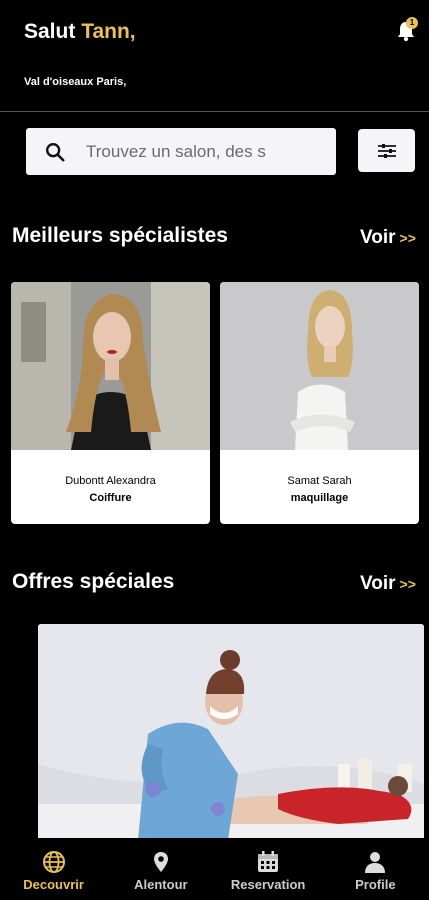 The image size is (429, 900). I want to click on greeting-prefix: Salut, so click(50, 31).